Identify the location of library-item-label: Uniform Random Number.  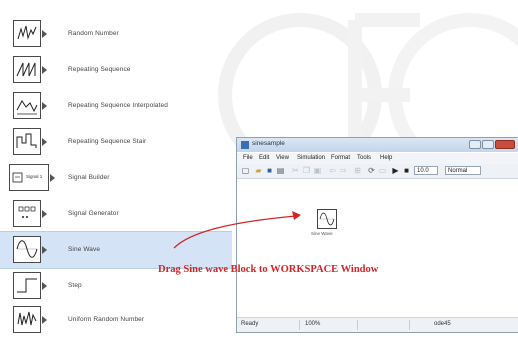
(106, 319).